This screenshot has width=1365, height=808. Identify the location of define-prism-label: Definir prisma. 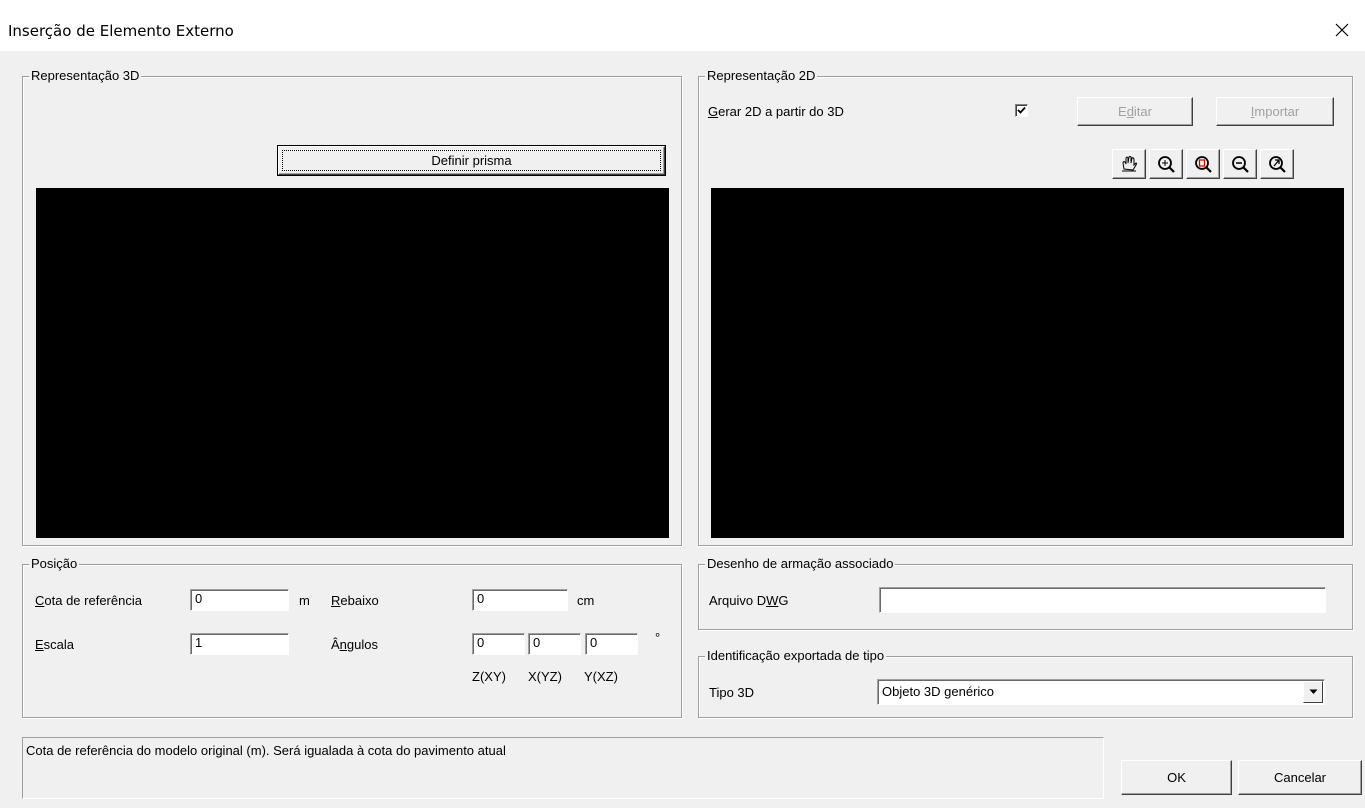
(471, 160).